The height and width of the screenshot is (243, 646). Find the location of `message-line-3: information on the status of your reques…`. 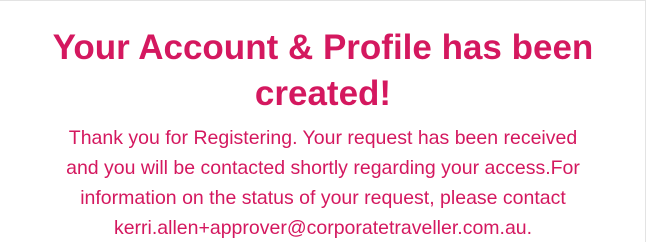

message-line-3: information on the status of your reques… is located at coordinates (323, 198).